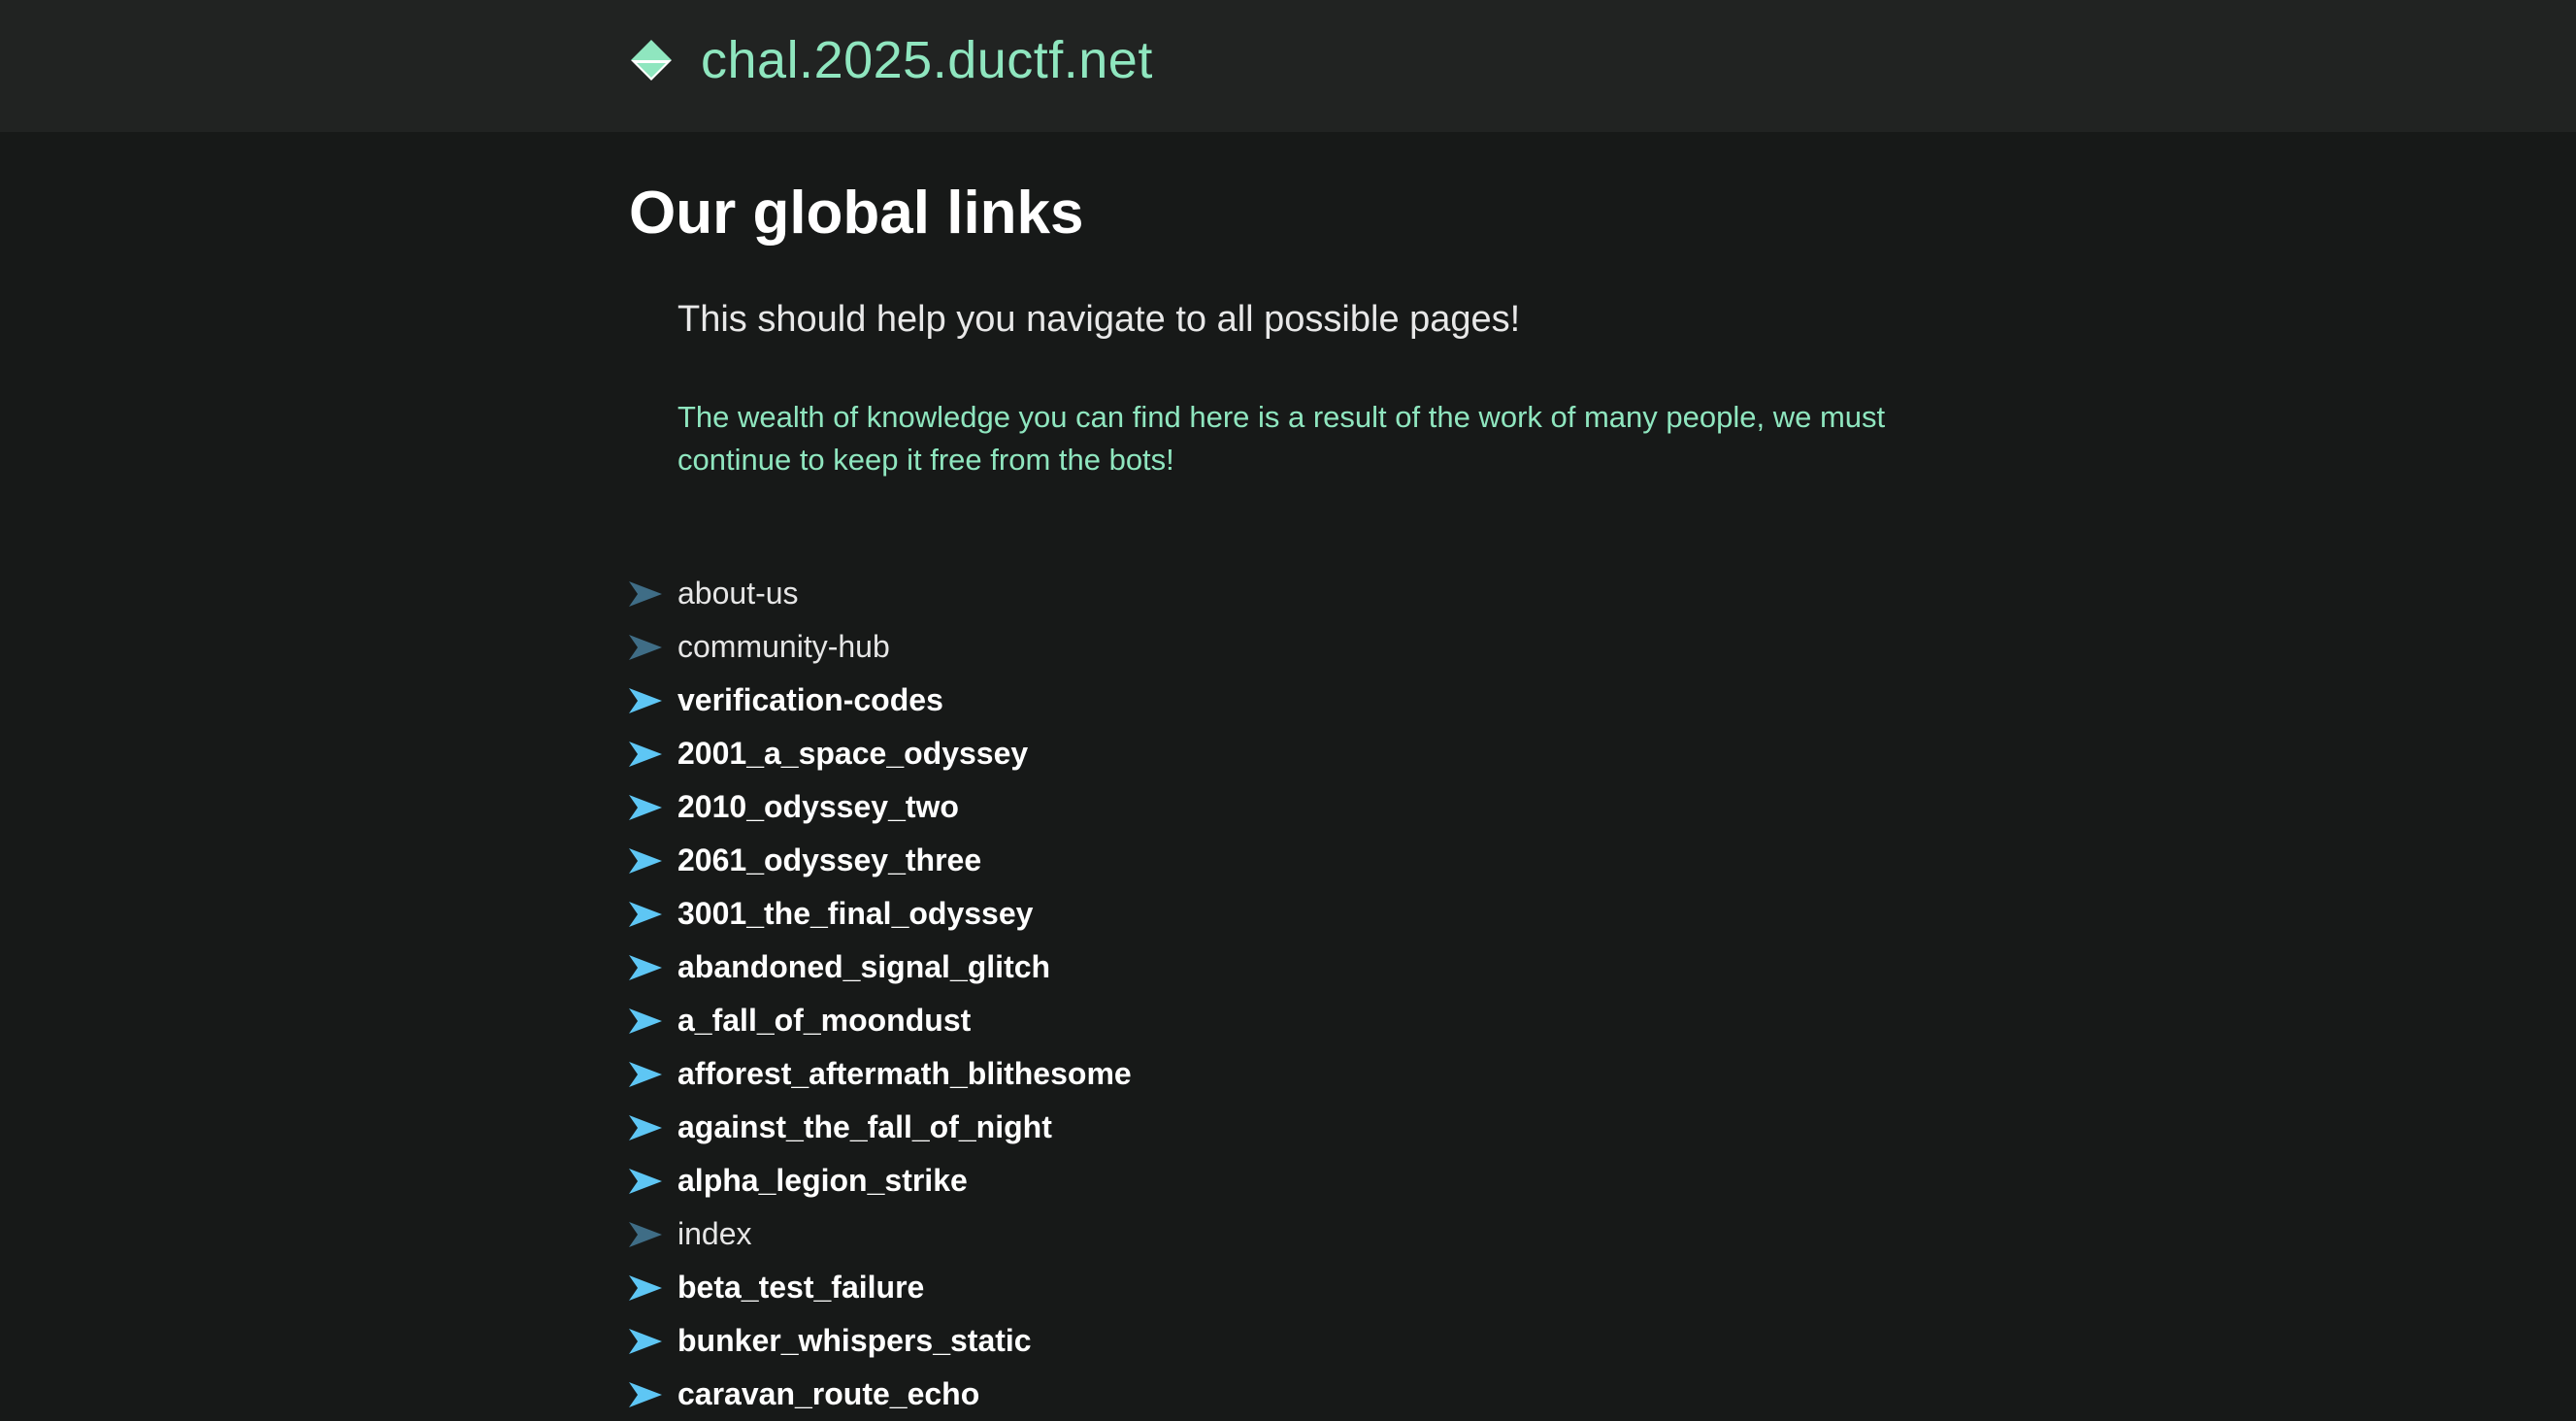 The height and width of the screenshot is (1421, 2576). I want to click on link-list-item: caravan_route_echo, so click(880, 1394).